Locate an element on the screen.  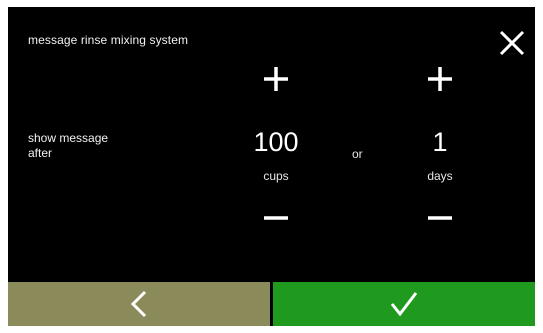
checkmark-icon is located at coordinates (404, 304).